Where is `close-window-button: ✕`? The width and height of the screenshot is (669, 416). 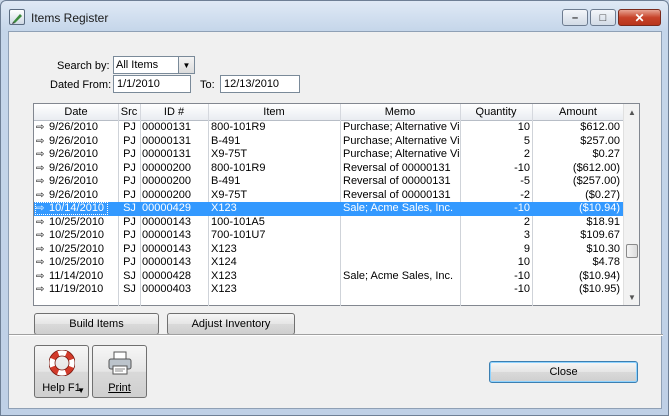
close-window-button: ✕ is located at coordinates (639, 17).